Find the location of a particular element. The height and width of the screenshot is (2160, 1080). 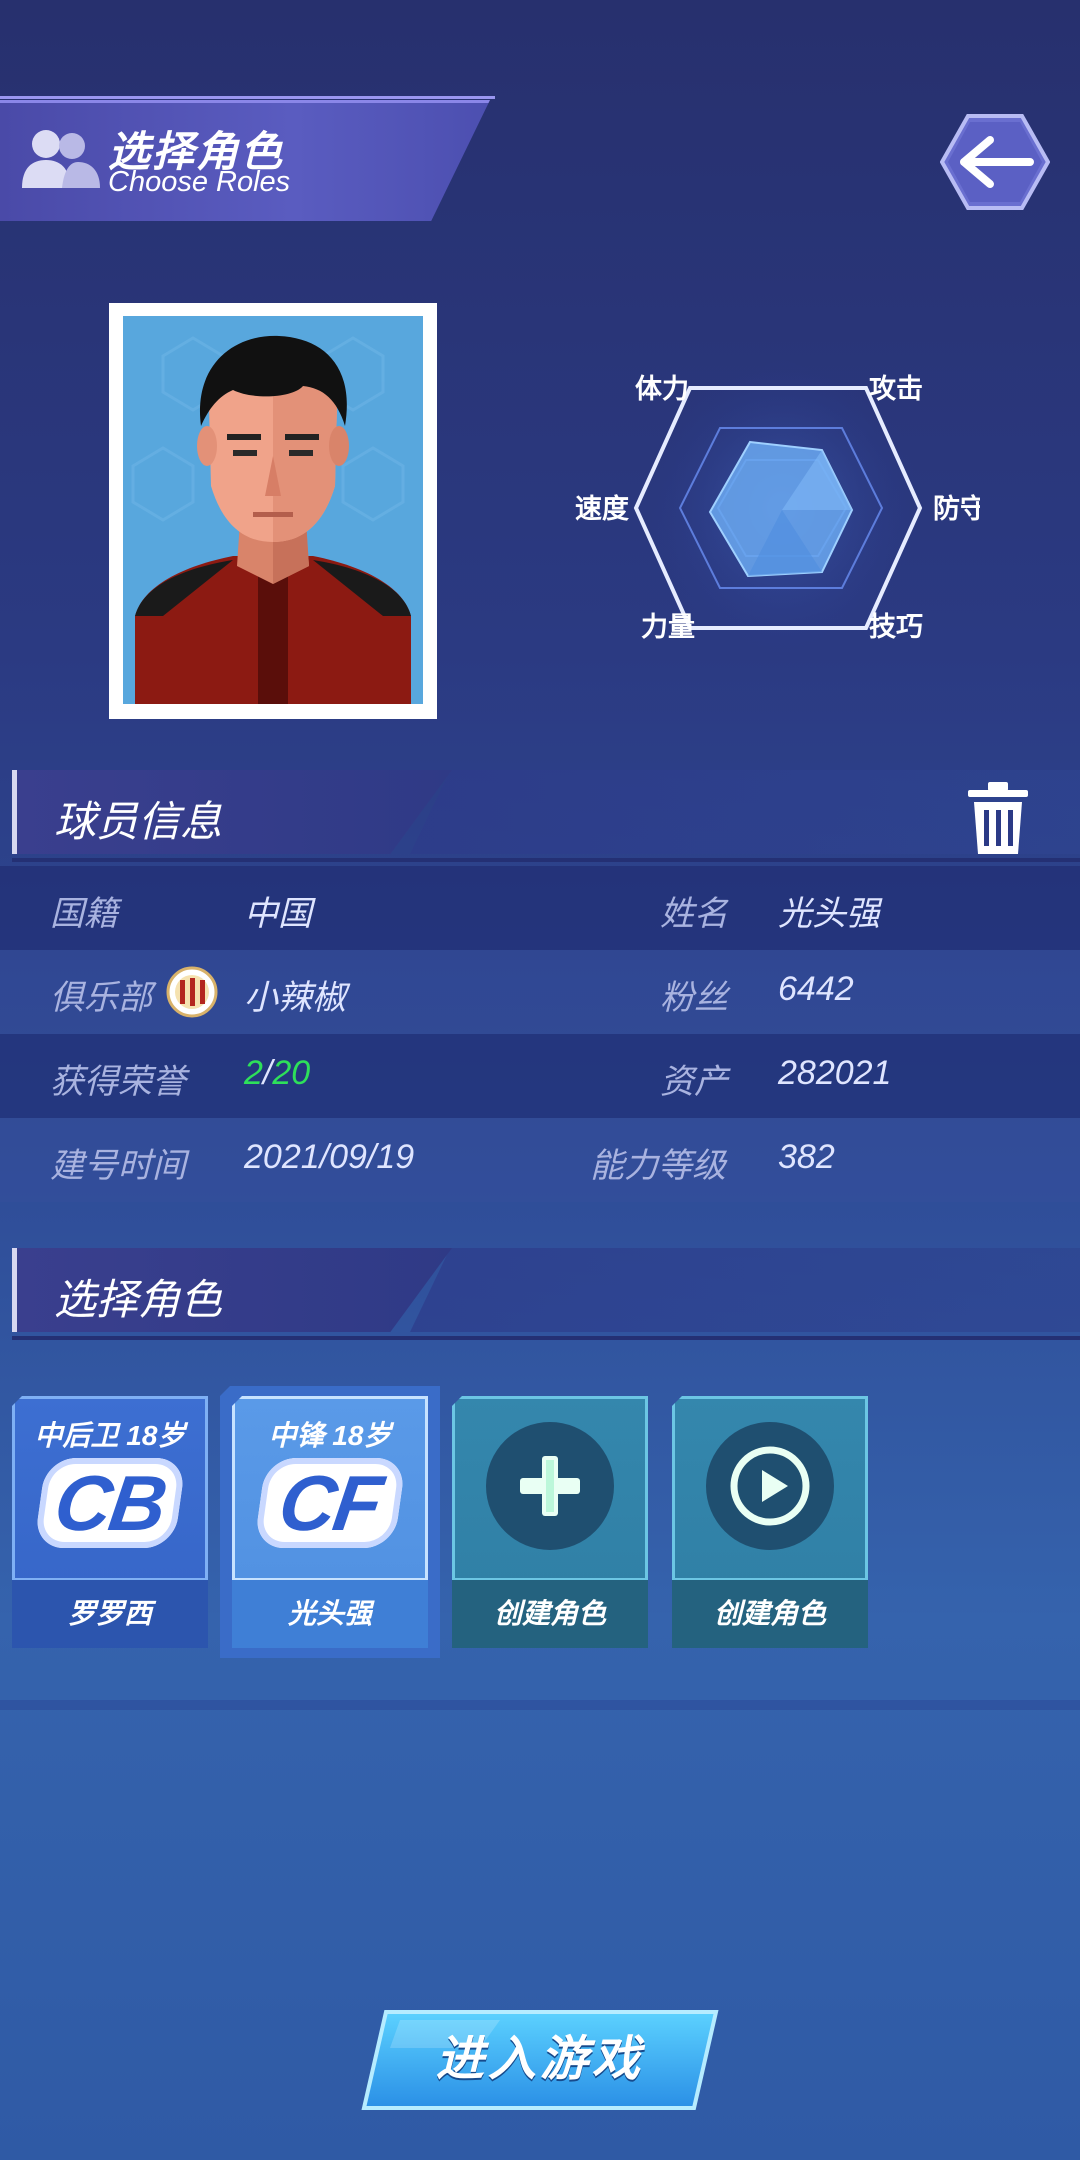

radar-label-defense: 防守 is located at coordinates (956, 508).